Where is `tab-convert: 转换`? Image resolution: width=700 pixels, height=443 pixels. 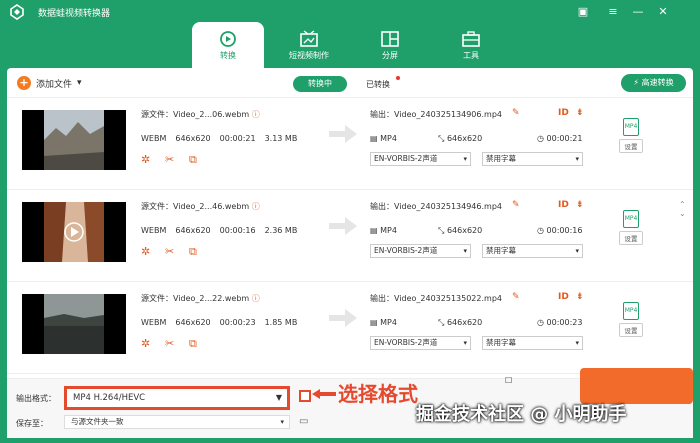 tab-convert: 转换 is located at coordinates (228, 45).